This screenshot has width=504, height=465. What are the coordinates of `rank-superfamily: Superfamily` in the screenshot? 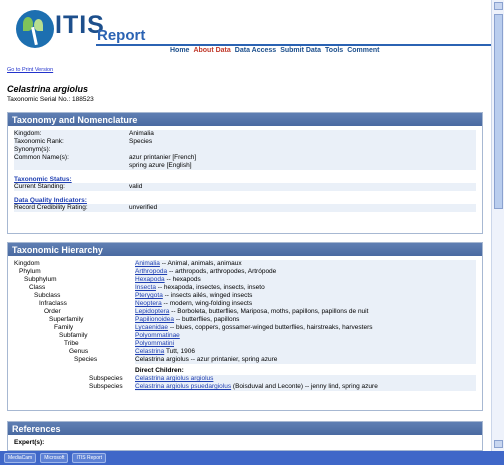 It's located at (66, 319).